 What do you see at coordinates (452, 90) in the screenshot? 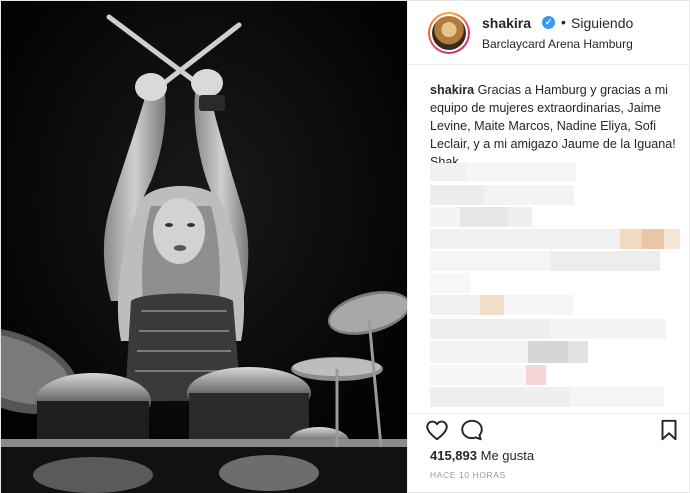
I see `caption-username: shakira` at bounding box center [452, 90].